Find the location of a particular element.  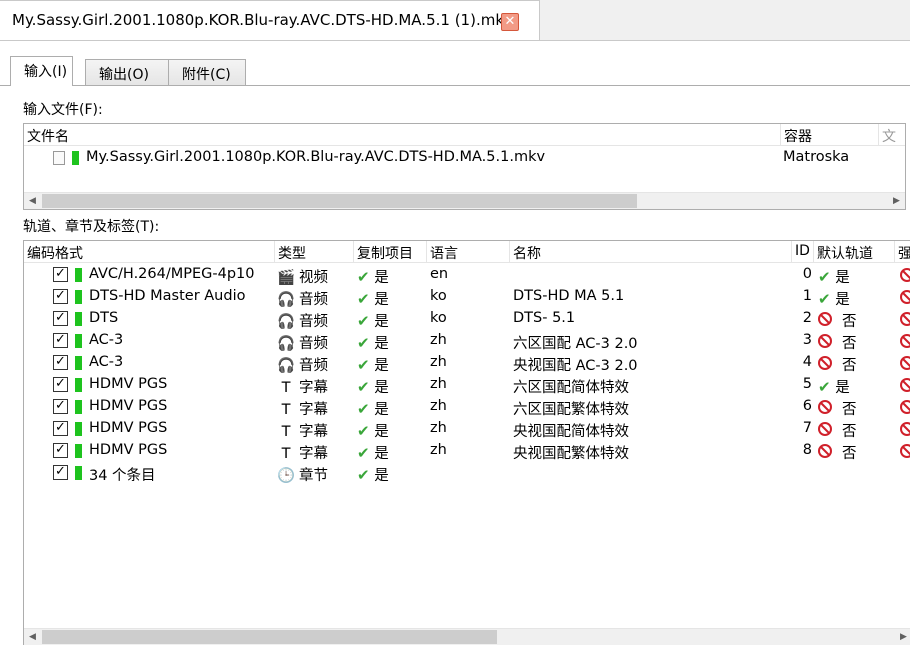

column-header-language: 语言 is located at coordinates (468, 252).